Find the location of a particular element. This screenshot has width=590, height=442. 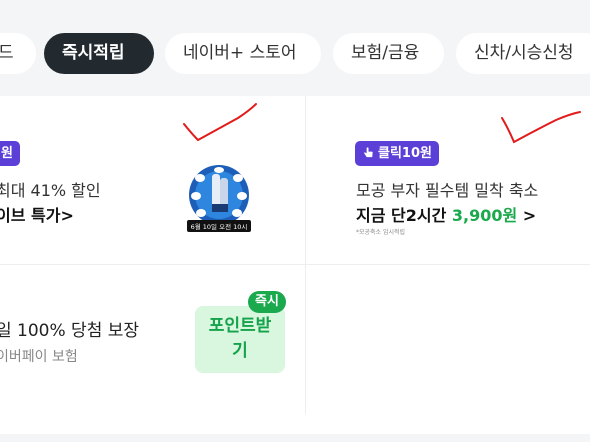

get-points-button: 포인트받 기 is located at coordinates (240, 339).